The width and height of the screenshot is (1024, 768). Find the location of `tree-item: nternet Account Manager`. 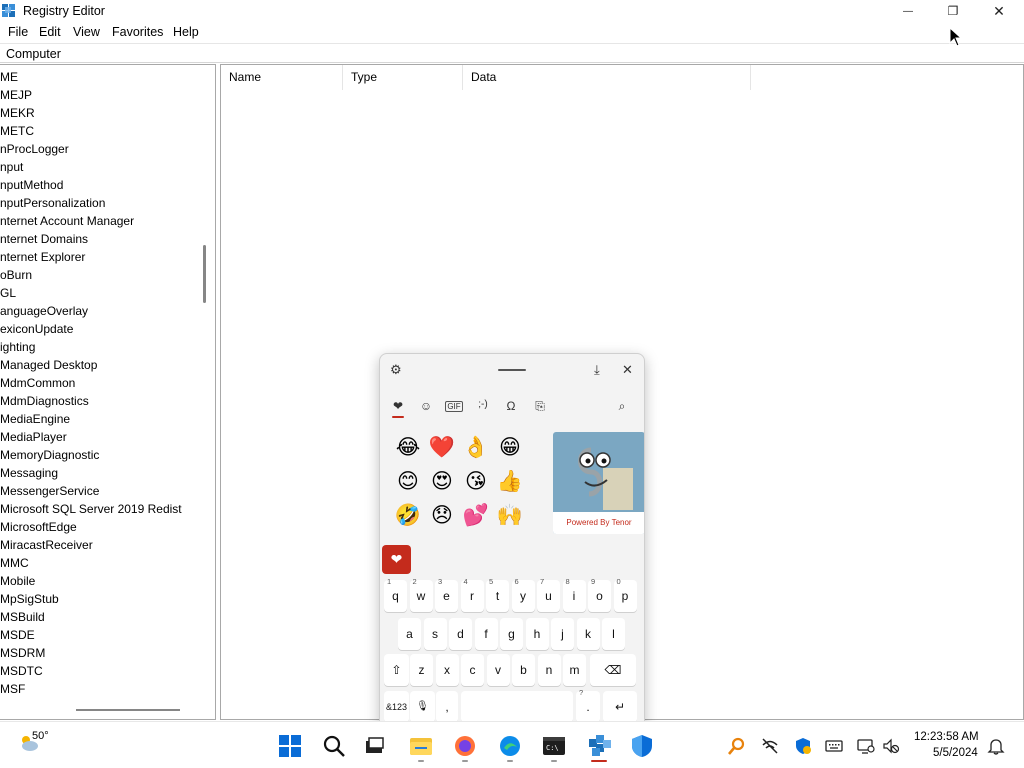

tree-item: nternet Account Manager is located at coordinates (67, 221).